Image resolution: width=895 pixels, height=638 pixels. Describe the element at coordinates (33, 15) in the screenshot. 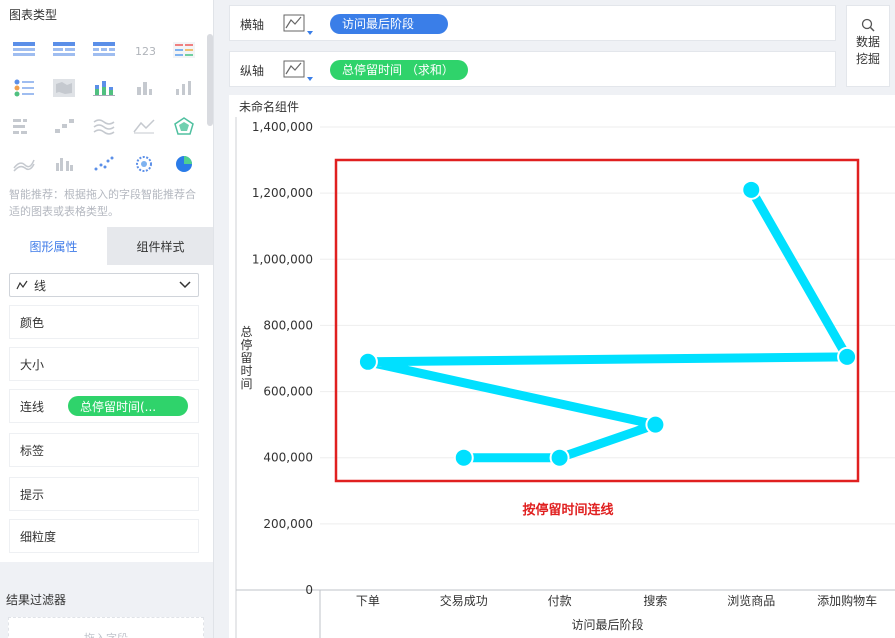

I see `chart-type-title: 图表类型` at that location.